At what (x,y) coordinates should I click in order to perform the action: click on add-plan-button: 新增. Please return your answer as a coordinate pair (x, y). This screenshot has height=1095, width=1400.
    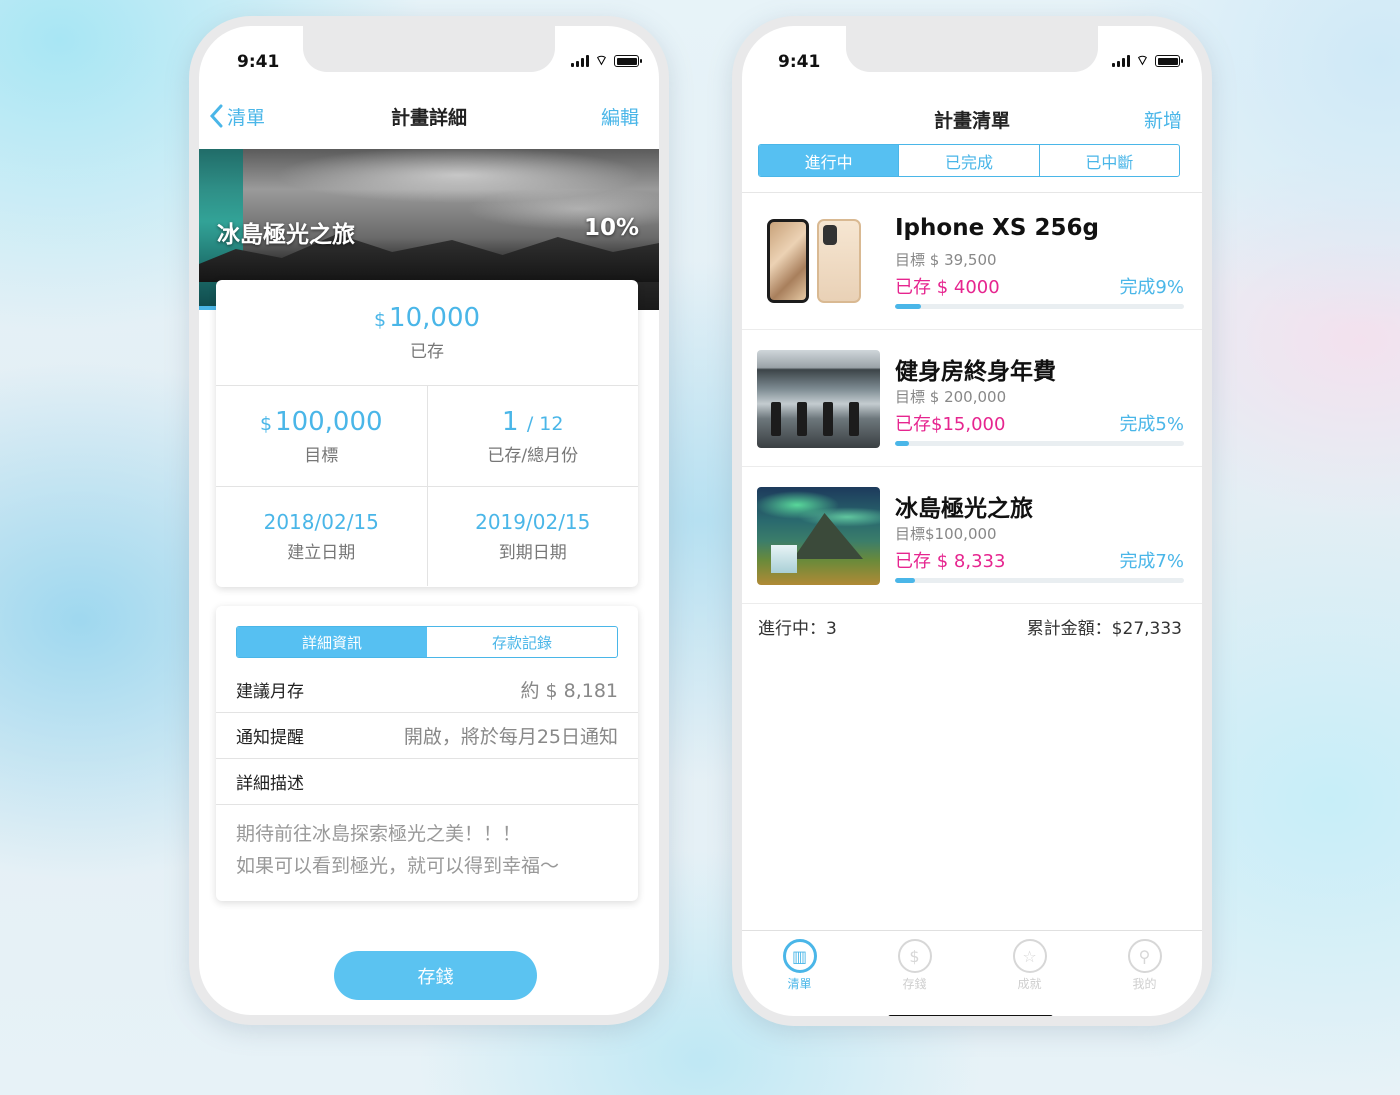
    Looking at the image, I should click on (1163, 119).